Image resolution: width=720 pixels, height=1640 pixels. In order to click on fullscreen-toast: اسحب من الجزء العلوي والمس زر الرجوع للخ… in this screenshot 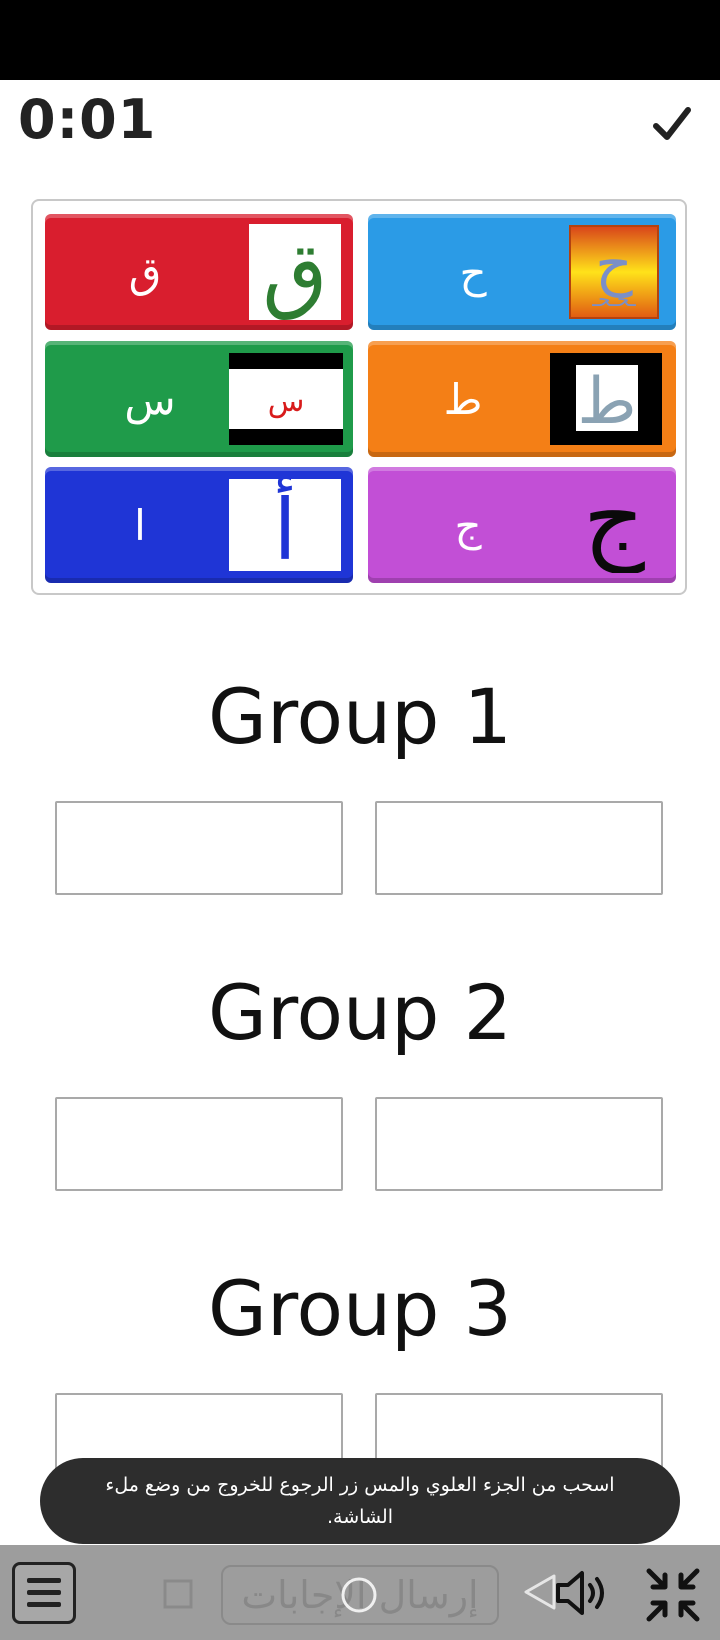, I will do `click(360, 1501)`.